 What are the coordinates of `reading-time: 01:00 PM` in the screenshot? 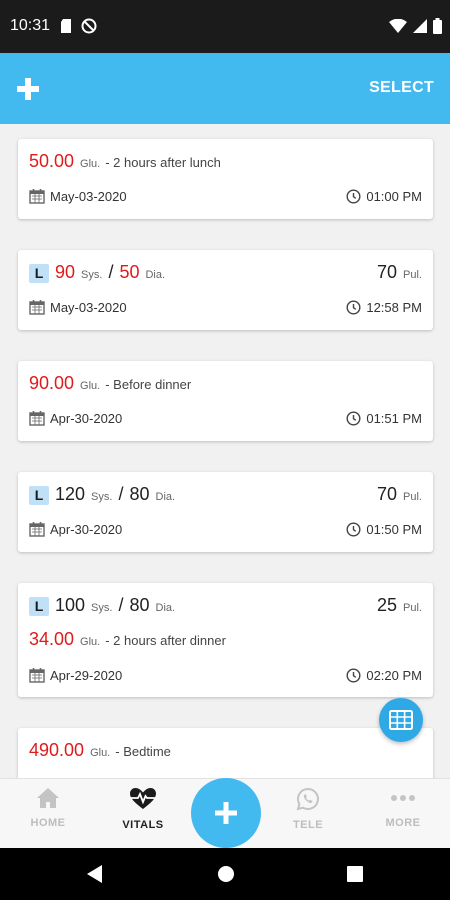 It's located at (394, 196).